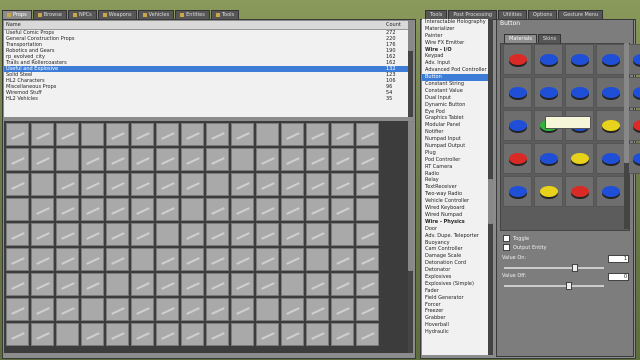 The width and height of the screenshot is (640, 360). I want to click on wire-tool-item: Detonation Cord, so click(455, 263).